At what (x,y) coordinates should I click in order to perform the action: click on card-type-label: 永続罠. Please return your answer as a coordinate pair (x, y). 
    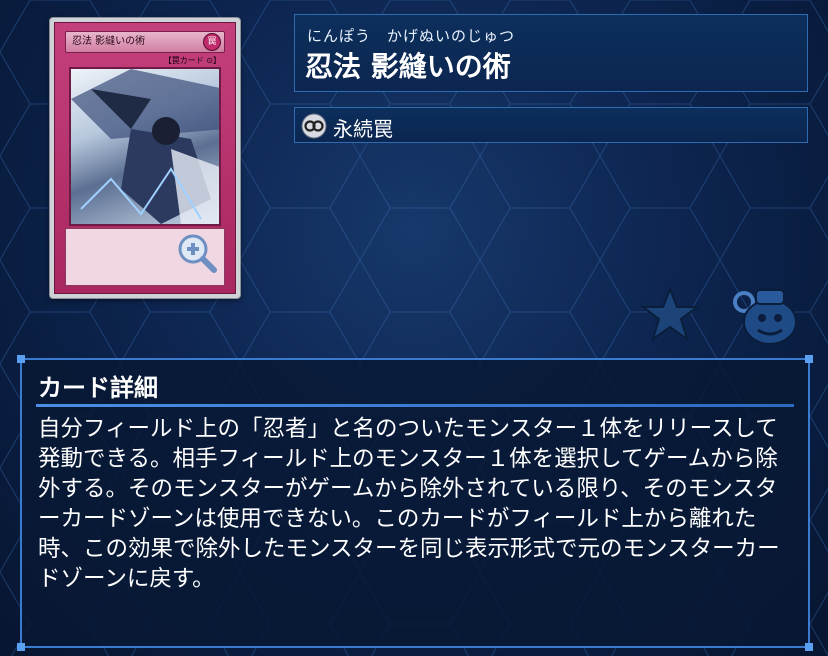
    Looking at the image, I should click on (363, 129).